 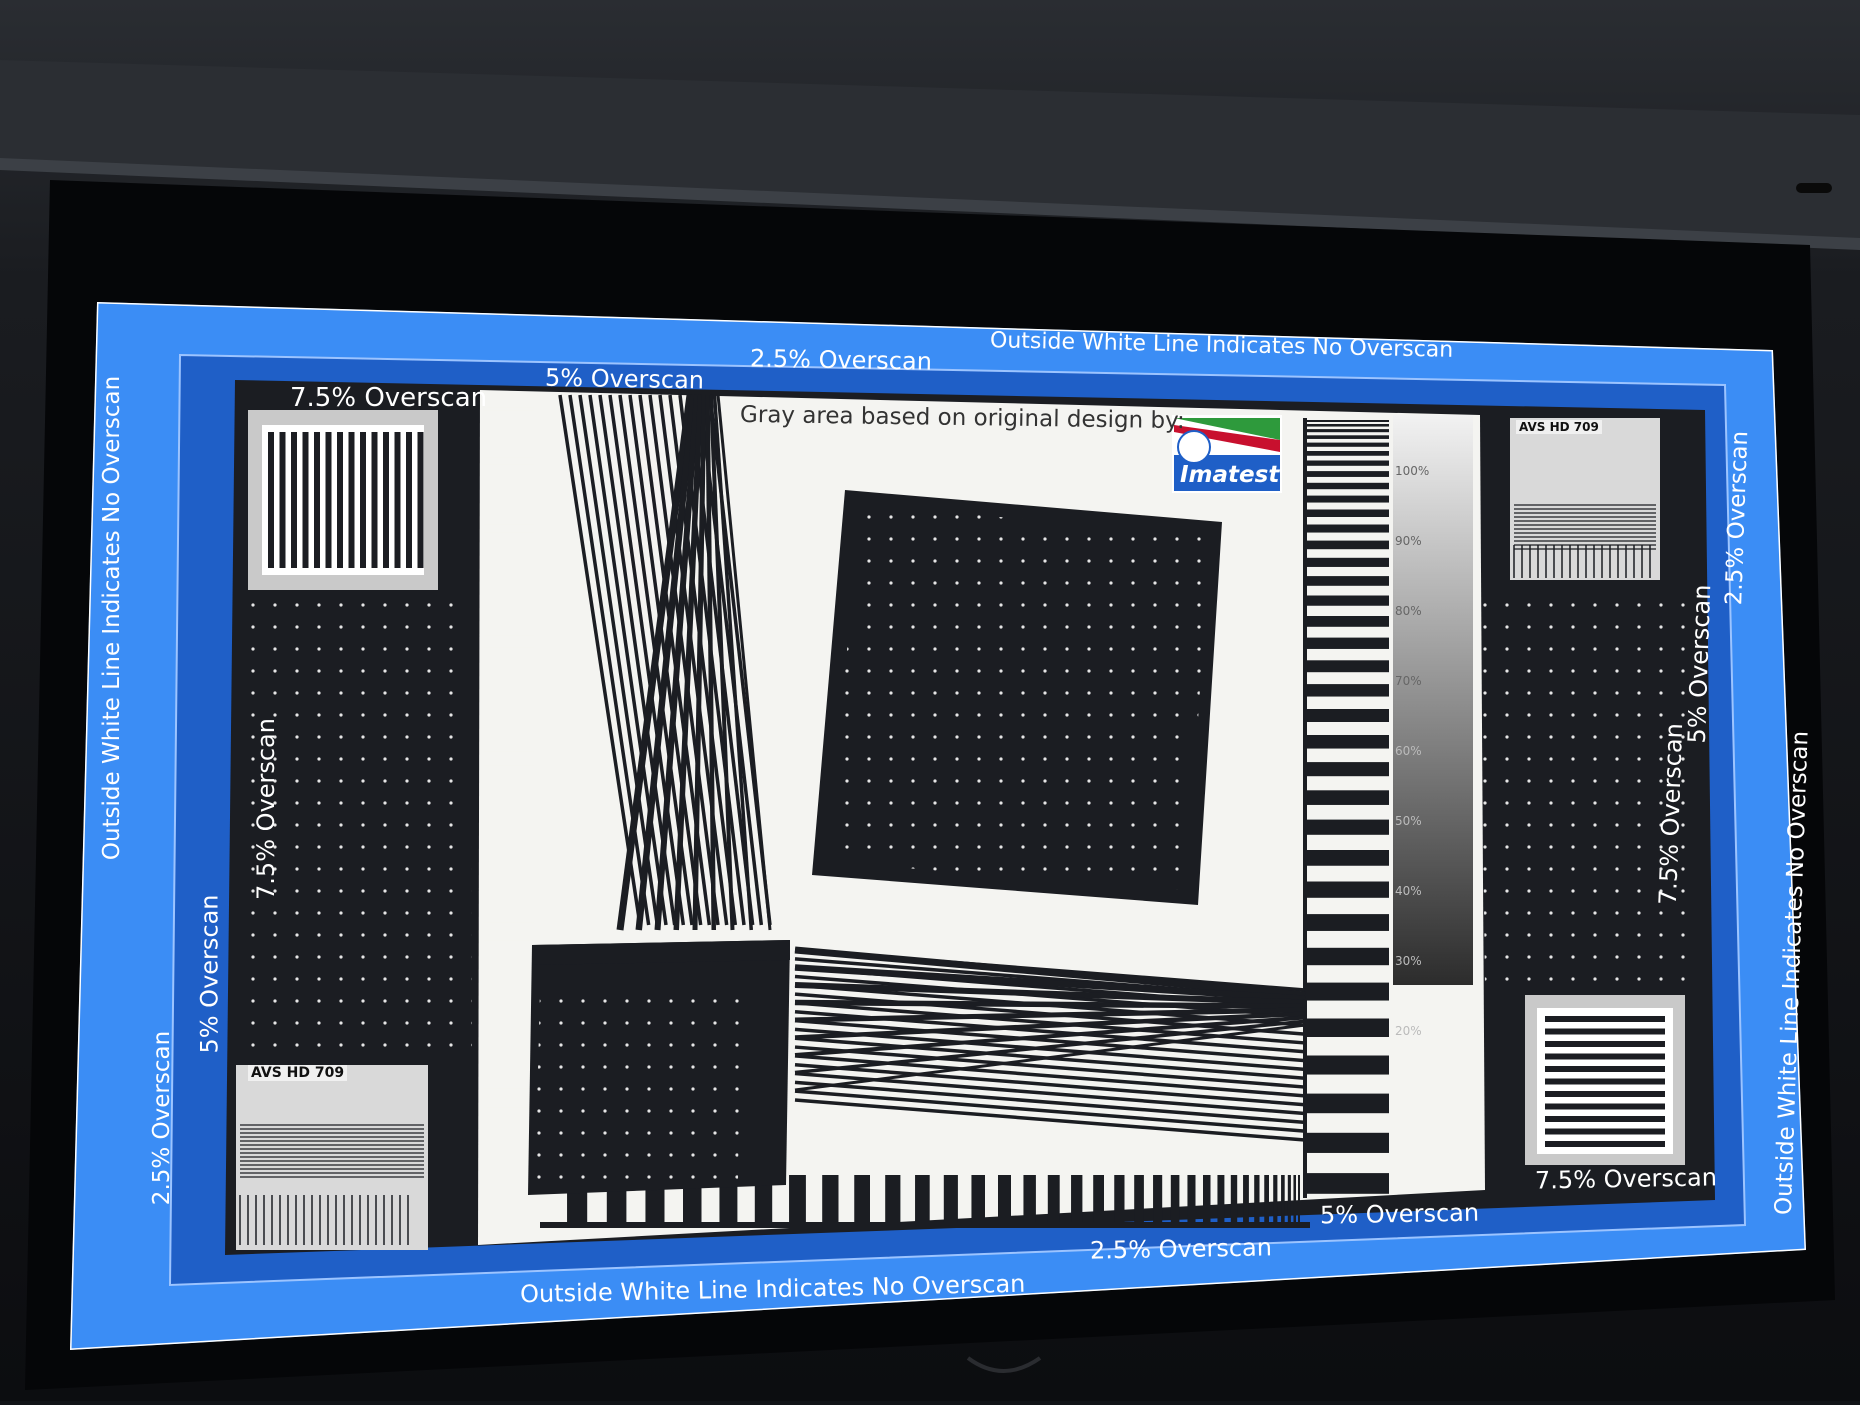 What do you see at coordinates (1412, 471) in the screenshot?
I see `gray-step-label: 100%` at bounding box center [1412, 471].